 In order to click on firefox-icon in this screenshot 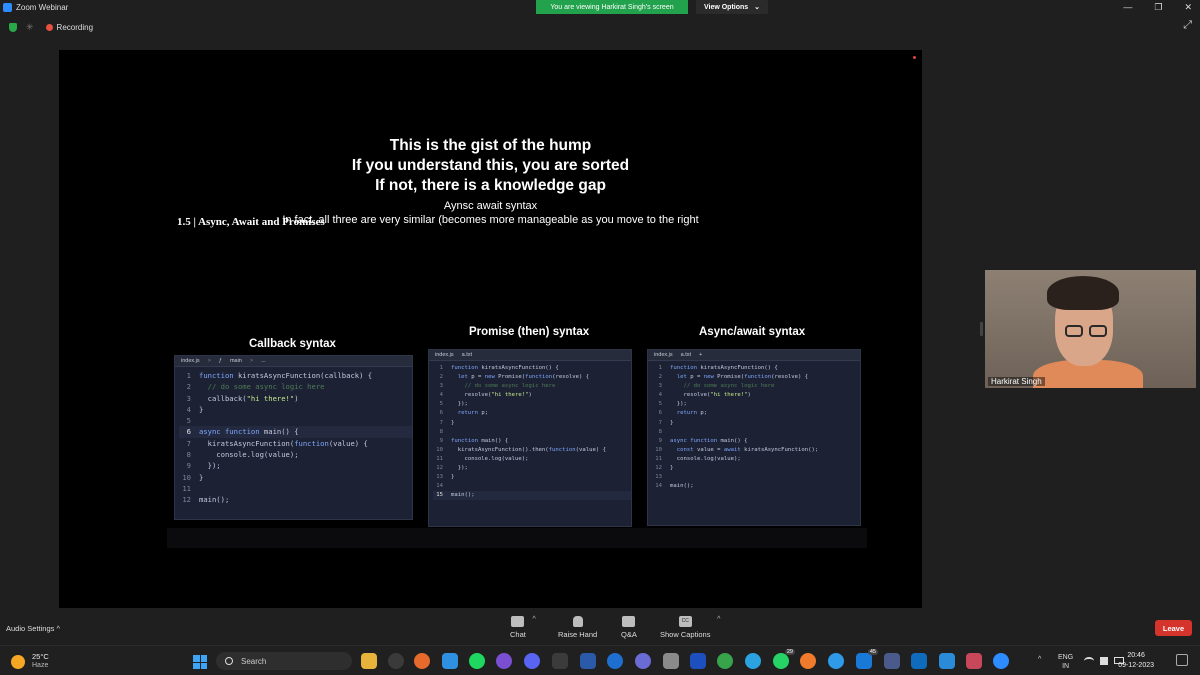, I will do `click(422, 661)`.